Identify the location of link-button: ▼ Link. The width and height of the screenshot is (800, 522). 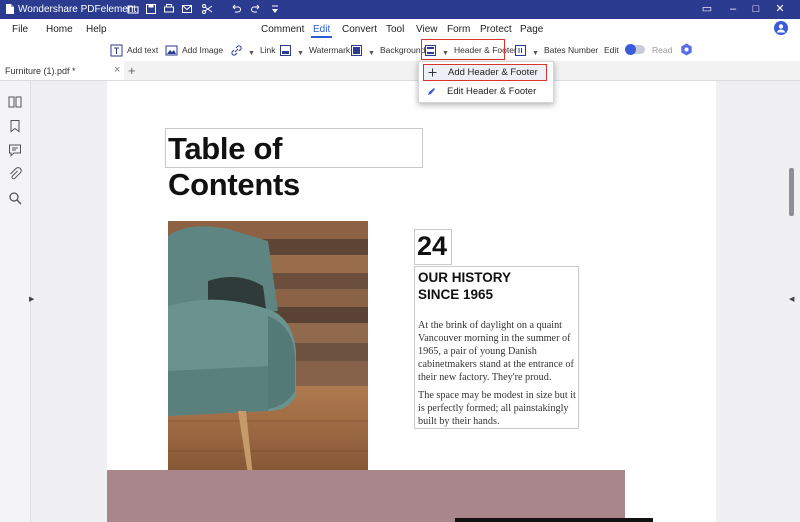
(253, 50).